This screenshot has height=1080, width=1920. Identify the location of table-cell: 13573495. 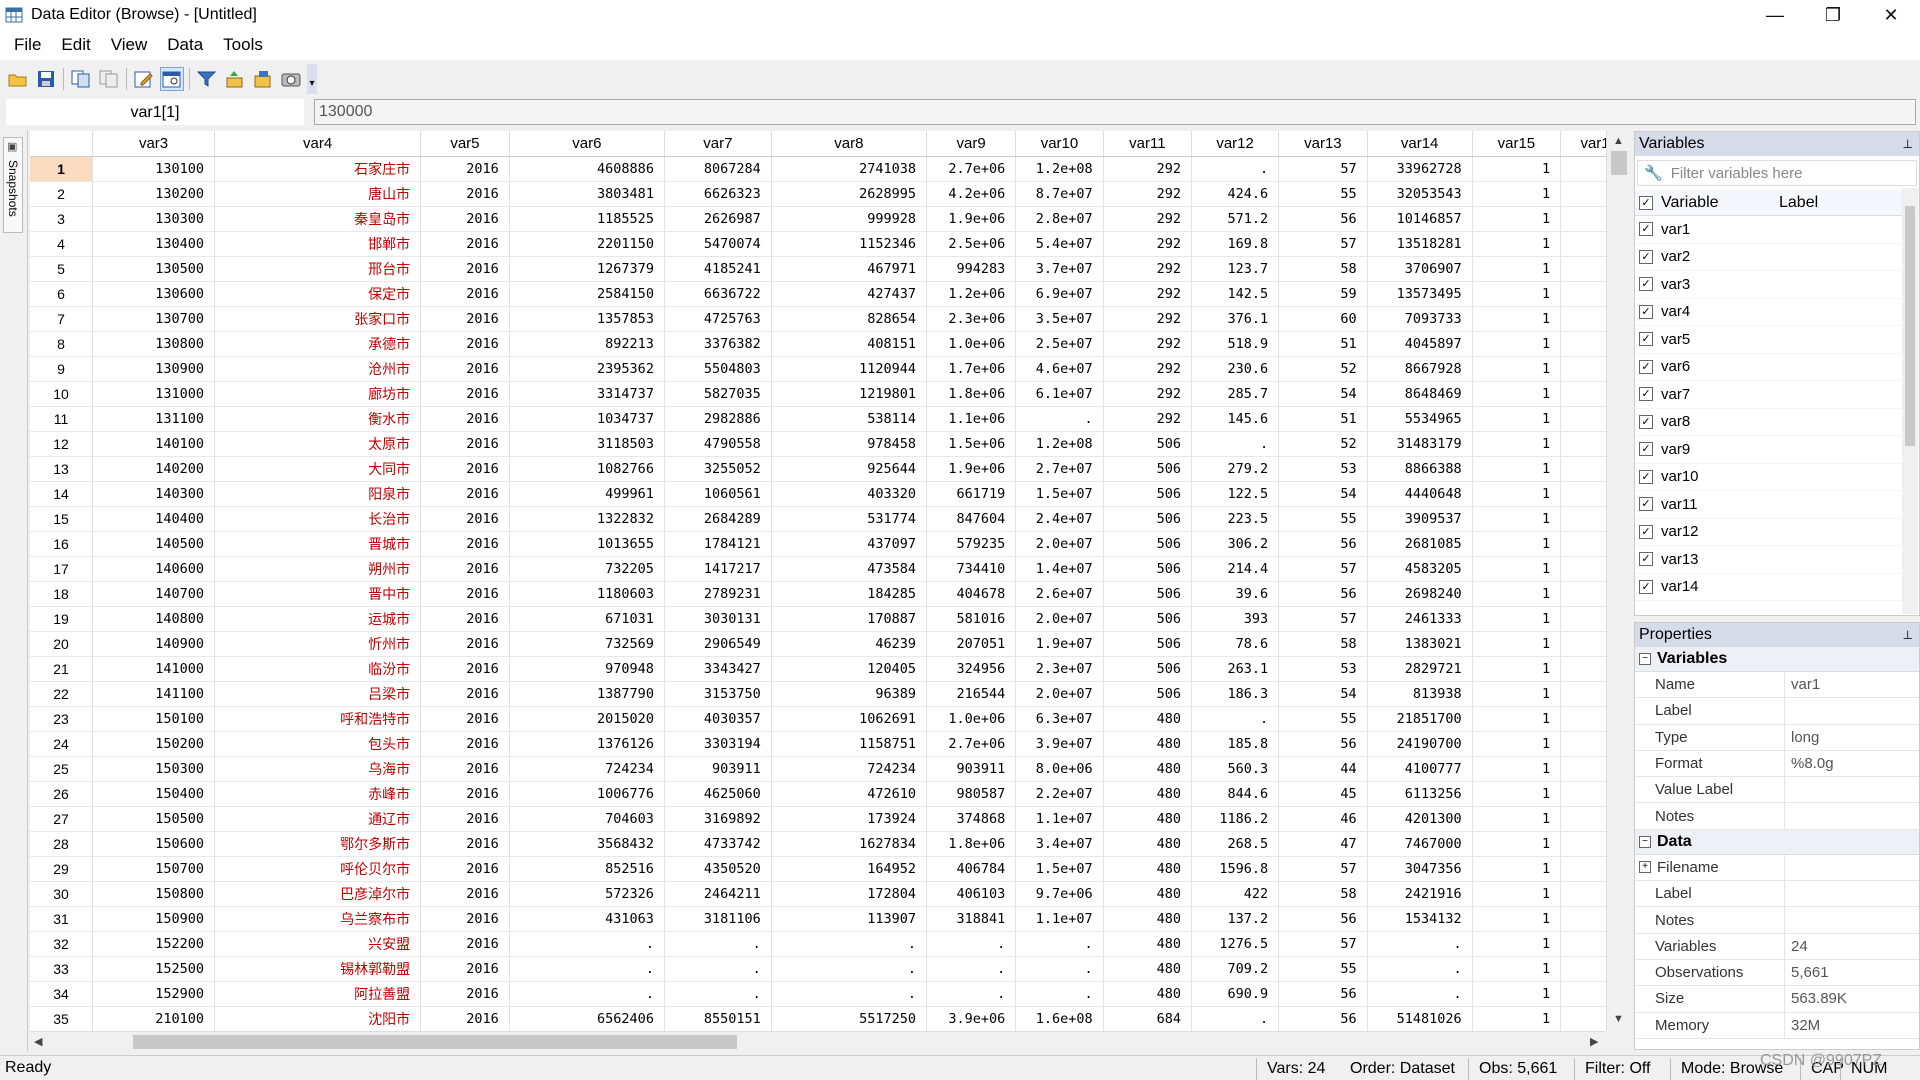
(1420, 294).